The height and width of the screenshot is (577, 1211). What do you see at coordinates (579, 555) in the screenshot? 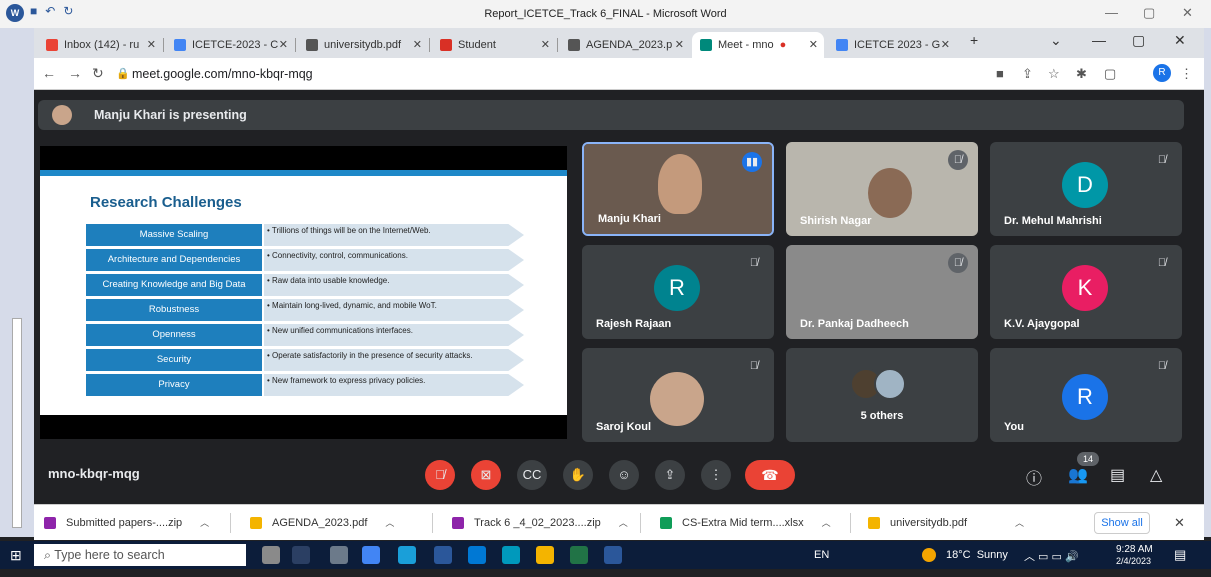
I see `excel-icon` at bounding box center [579, 555].